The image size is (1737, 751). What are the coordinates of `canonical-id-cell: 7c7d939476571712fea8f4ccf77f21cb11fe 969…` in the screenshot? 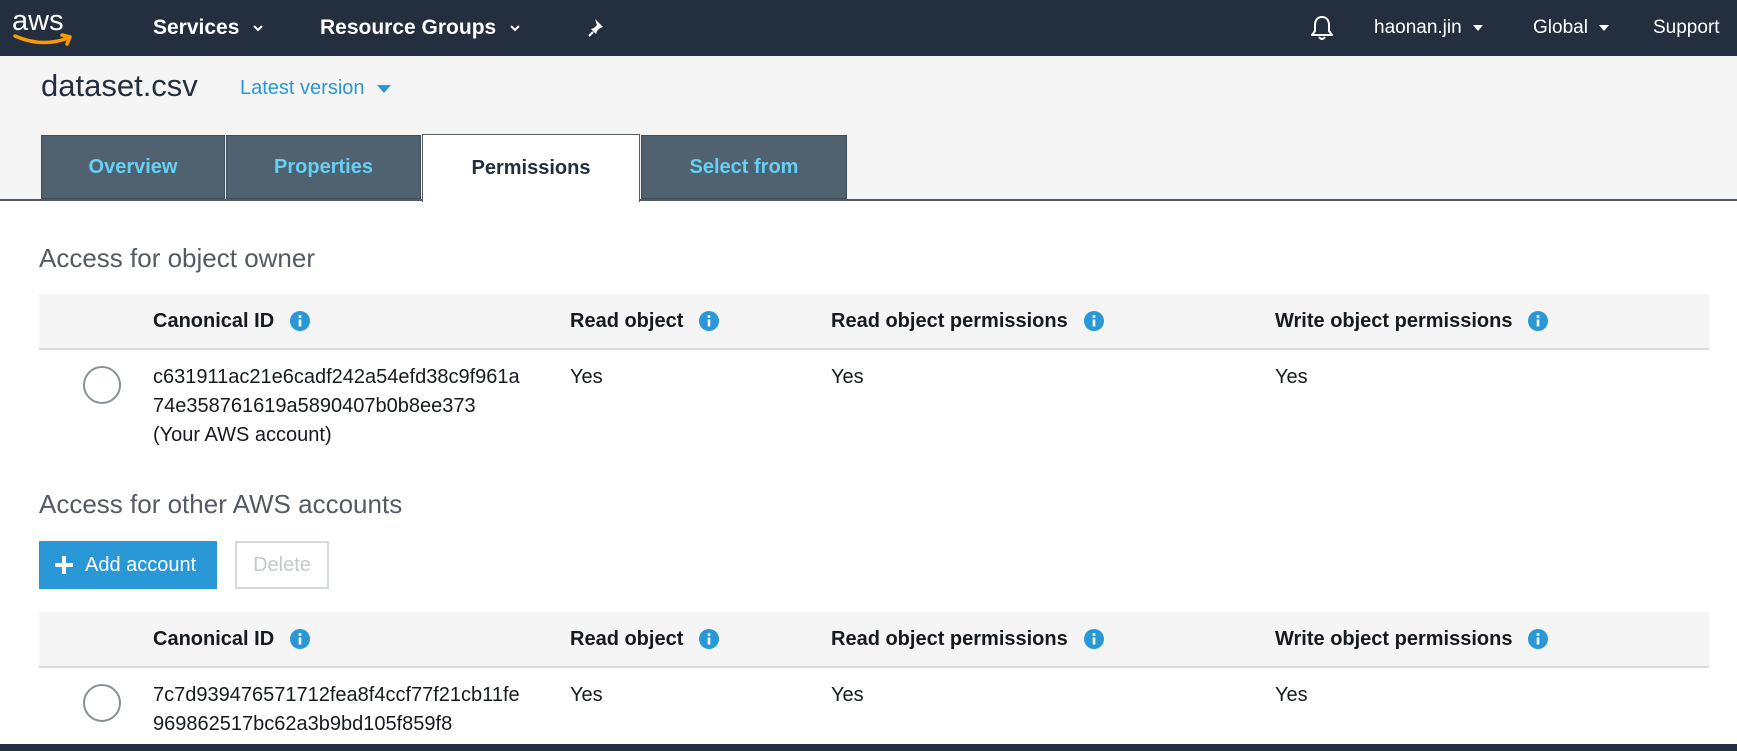 It's located at (336, 710).